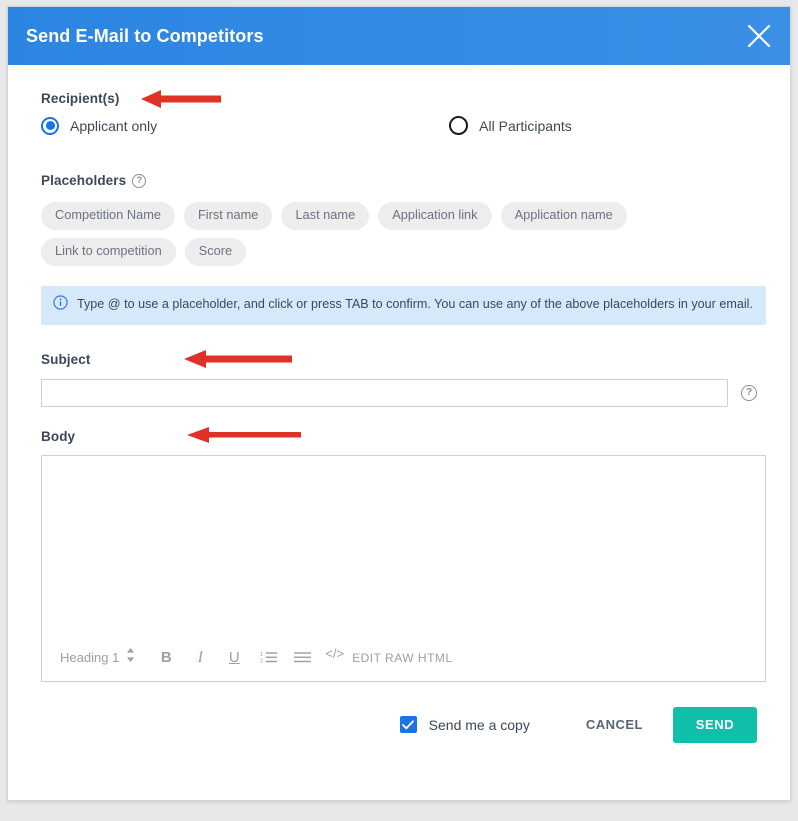 The width and height of the screenshot is (798, 821). What do you see at coordinates (334, 653) in the screenshot?
I see `code-icon: </>` at bounding box center [334, 653].